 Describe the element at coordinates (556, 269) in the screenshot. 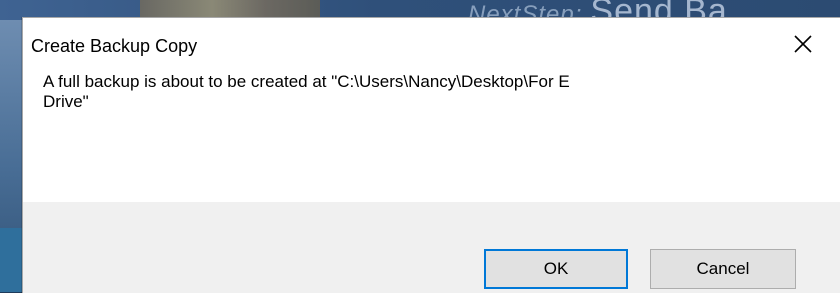

I see `ok-button: OK` at that location.